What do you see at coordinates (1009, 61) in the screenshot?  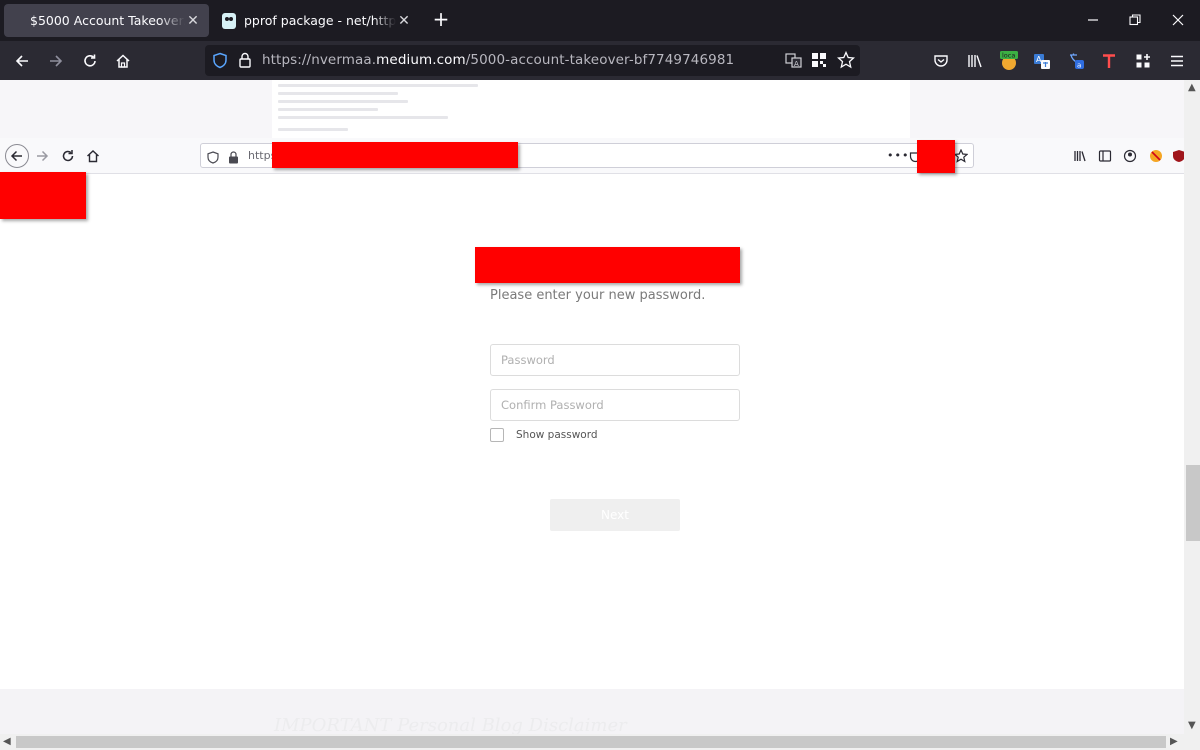 I see `locale-extension-icon: loca` at bounding box center [1009, 61].